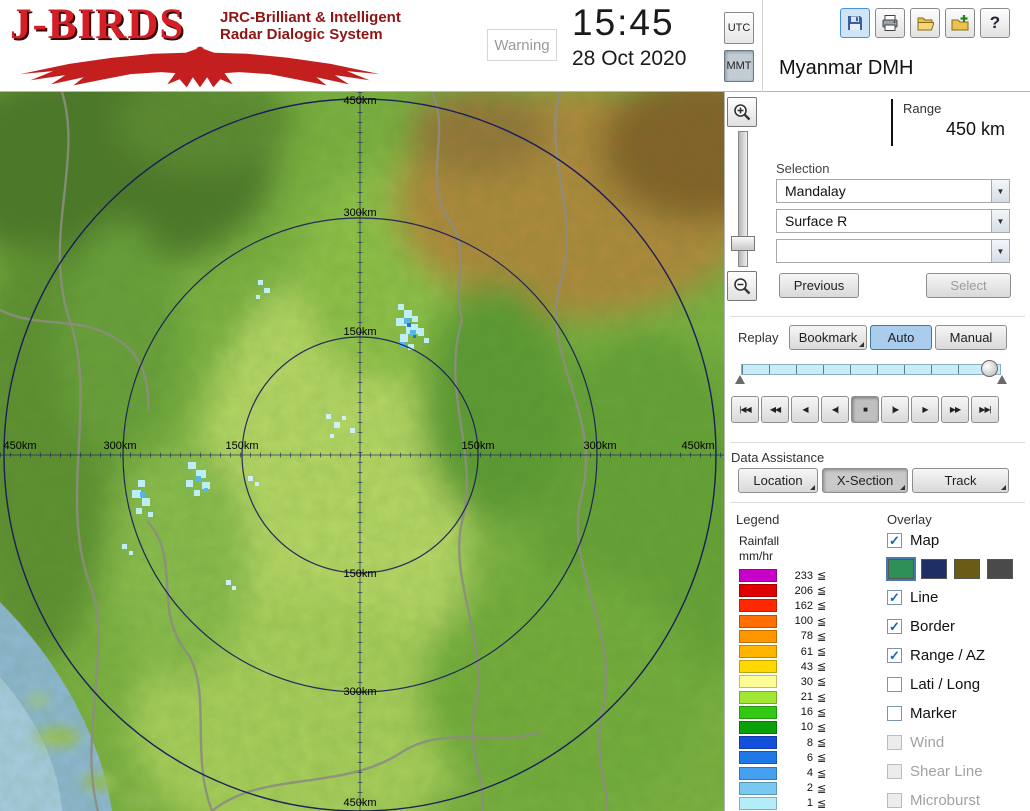 Image resolution: width=1030 pixels, height=811 pixels. What do you see at coordinates (846, 68) in the screenshot?
I see `organization-name: Myanmar DMH` at bounding box center [846, 68].